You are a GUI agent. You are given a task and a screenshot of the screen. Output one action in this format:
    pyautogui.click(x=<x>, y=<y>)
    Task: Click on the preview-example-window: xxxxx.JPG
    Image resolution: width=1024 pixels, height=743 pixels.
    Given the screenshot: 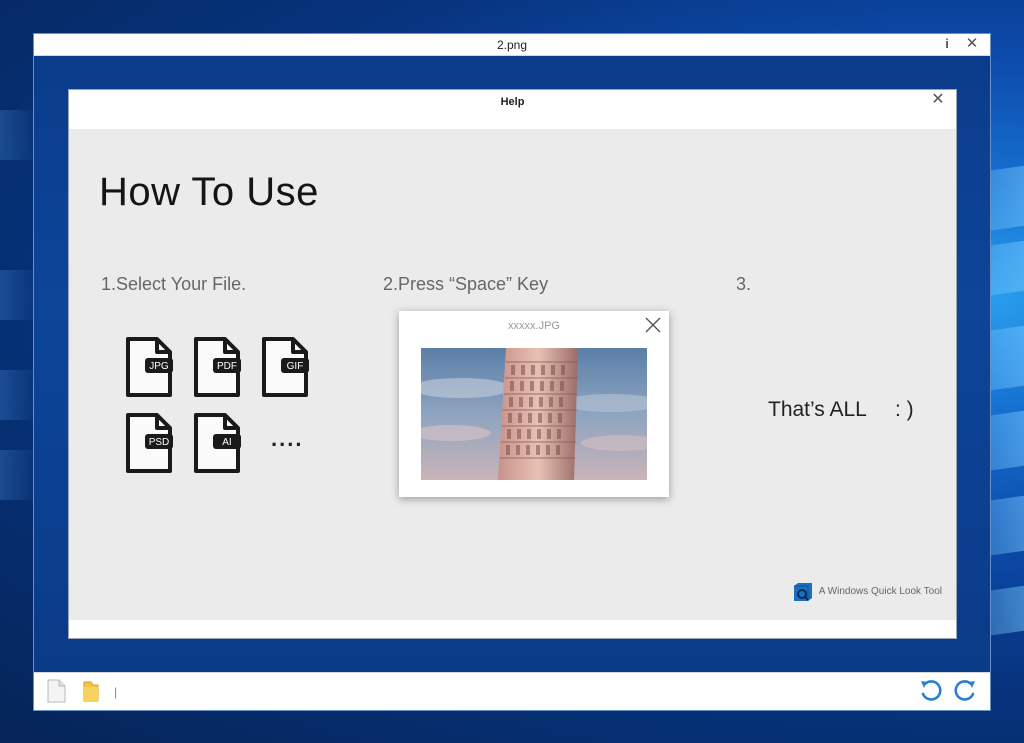 What is the action you would take?
    pyautogui.click(x=534, y=404)
    